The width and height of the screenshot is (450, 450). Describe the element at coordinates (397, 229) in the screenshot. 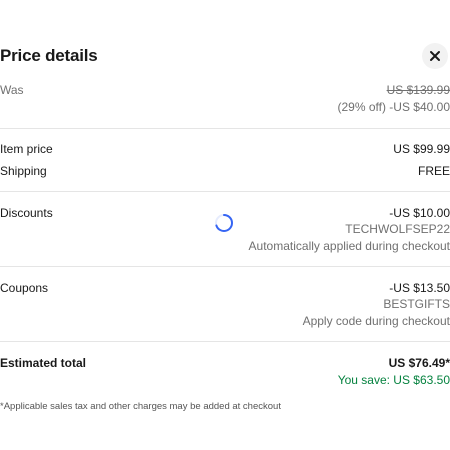

I see `discount-code: TECHWOLFSEP22` at that location.